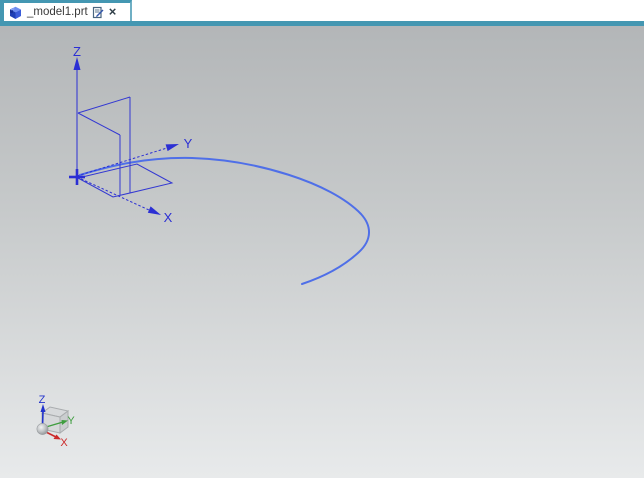  Describe the element at coordinates (77, 51) in the screenshot. I see `axis-label-z: Z` at that location.